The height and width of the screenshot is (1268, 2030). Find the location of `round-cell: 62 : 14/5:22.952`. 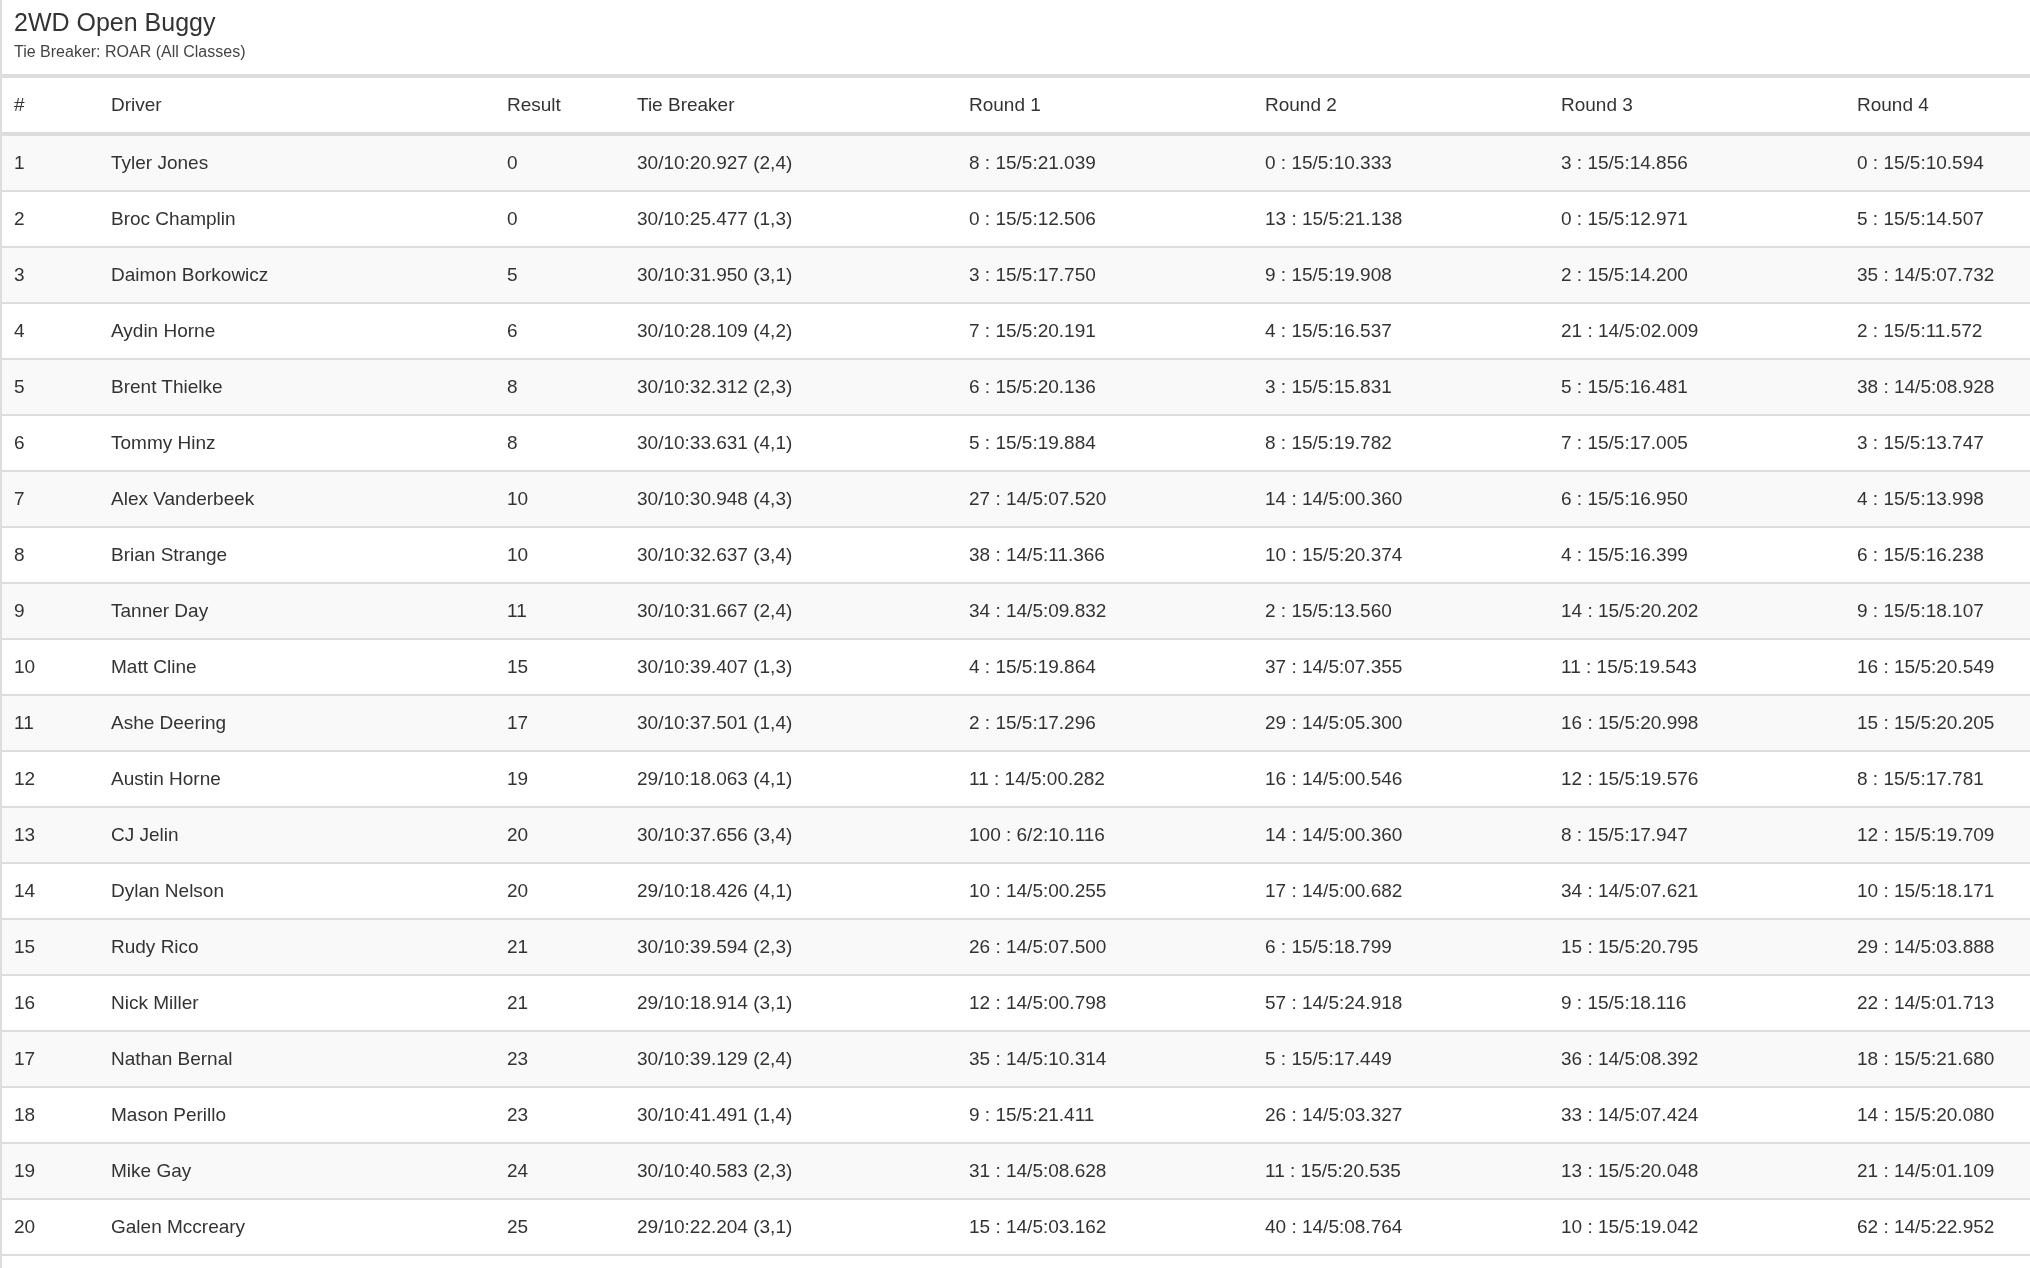

round-cell: 62 : 14/5:22.952 is located at coordinates (1937, 1227).